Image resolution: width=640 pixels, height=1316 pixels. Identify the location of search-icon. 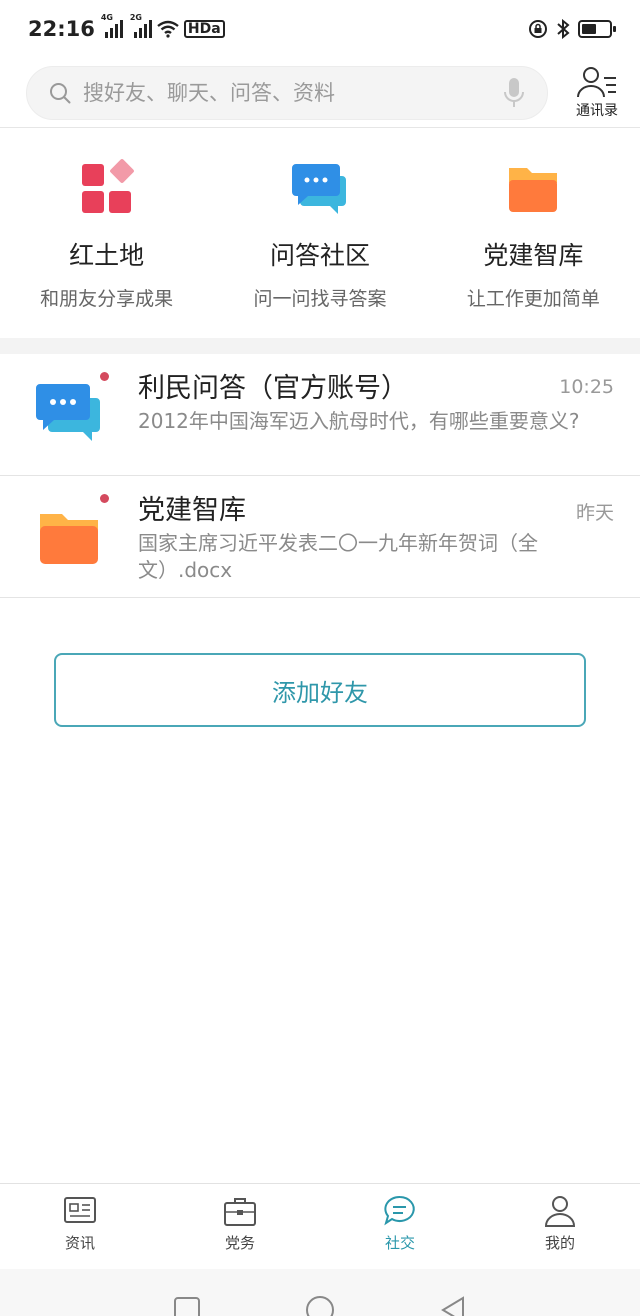
(60, 93).